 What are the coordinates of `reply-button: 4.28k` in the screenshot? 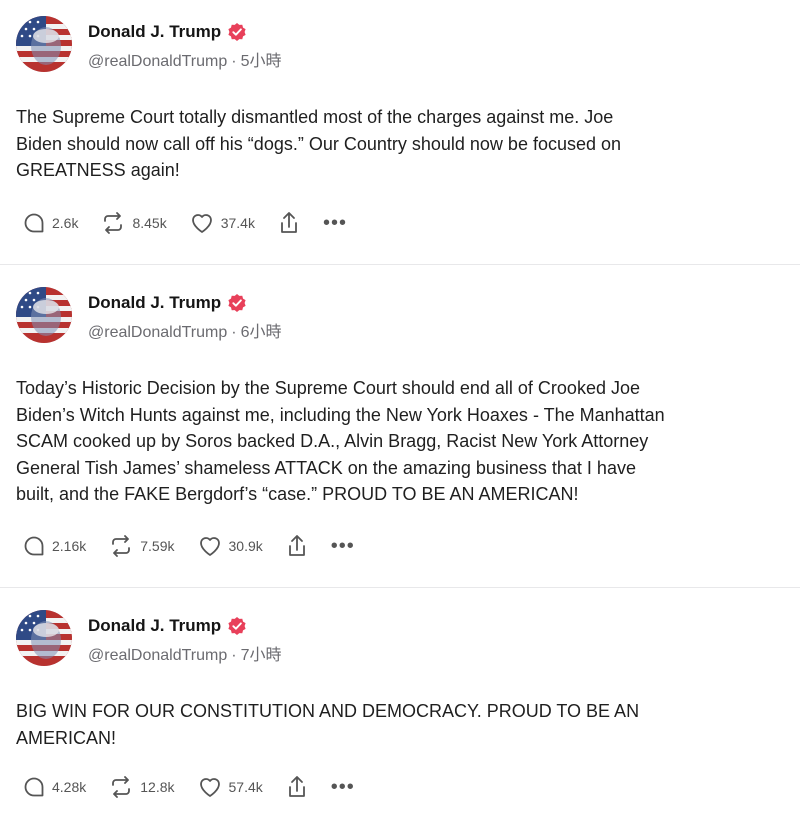 It's located at (65, 787).